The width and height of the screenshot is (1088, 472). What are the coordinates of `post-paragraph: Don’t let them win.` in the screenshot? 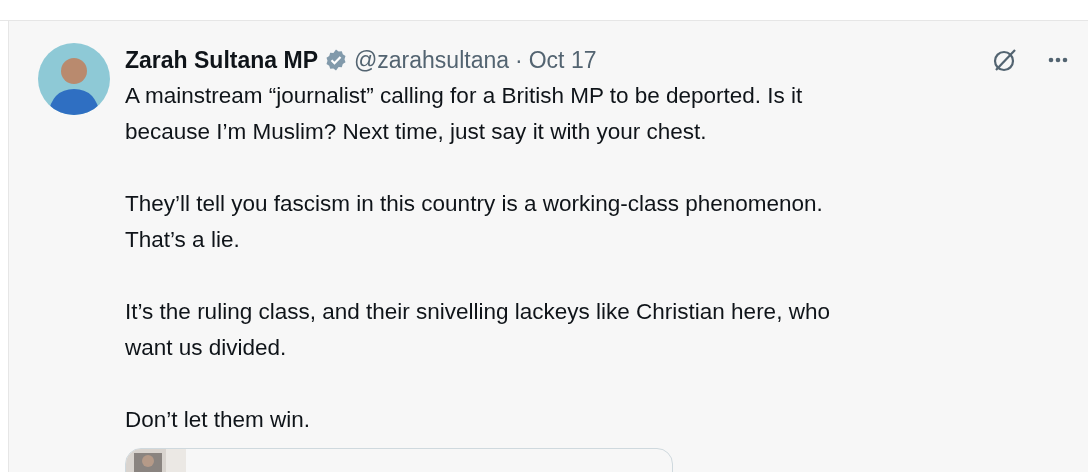 It's located at (218, 419).